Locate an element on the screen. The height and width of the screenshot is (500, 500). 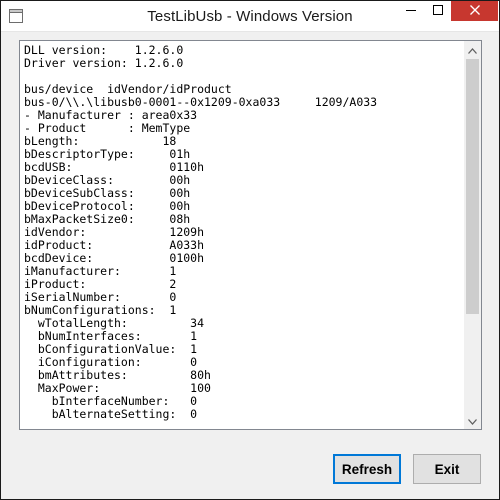
chevron-down-icon is located at coordinates (472, 421).